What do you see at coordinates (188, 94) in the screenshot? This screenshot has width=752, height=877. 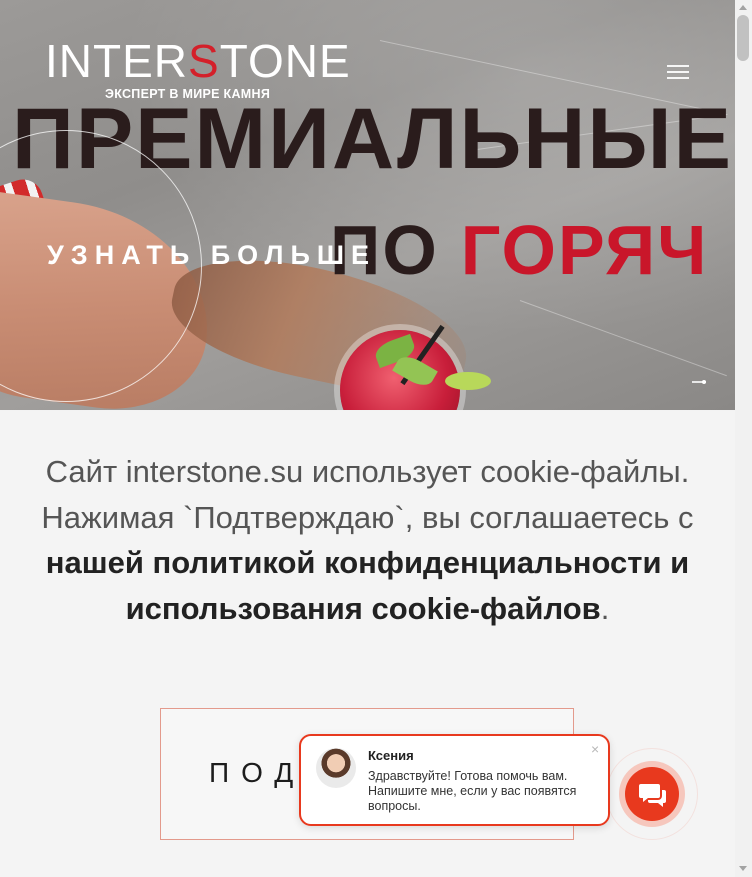 I see `logo-tagline: ЭКСПЕРТ В МИРЕ КАМНЯ` at bounding box center [188, 94].